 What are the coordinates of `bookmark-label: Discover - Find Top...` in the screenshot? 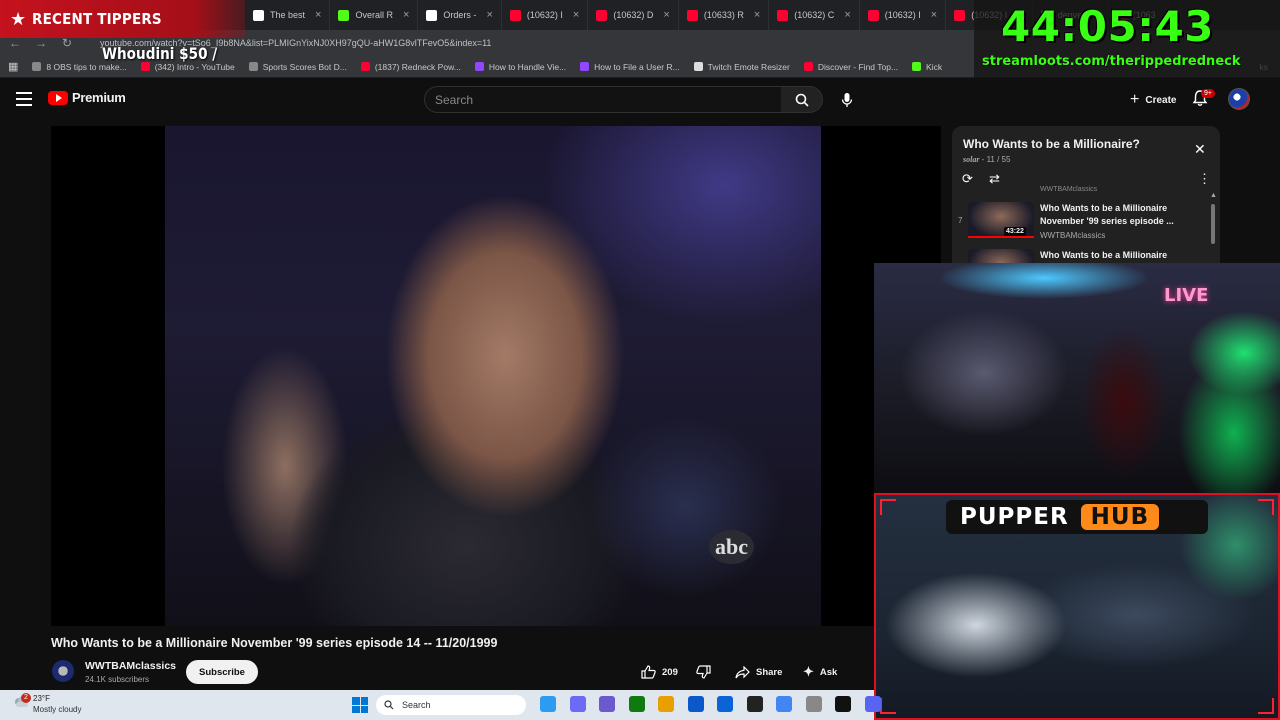 It's located at (858, 66).